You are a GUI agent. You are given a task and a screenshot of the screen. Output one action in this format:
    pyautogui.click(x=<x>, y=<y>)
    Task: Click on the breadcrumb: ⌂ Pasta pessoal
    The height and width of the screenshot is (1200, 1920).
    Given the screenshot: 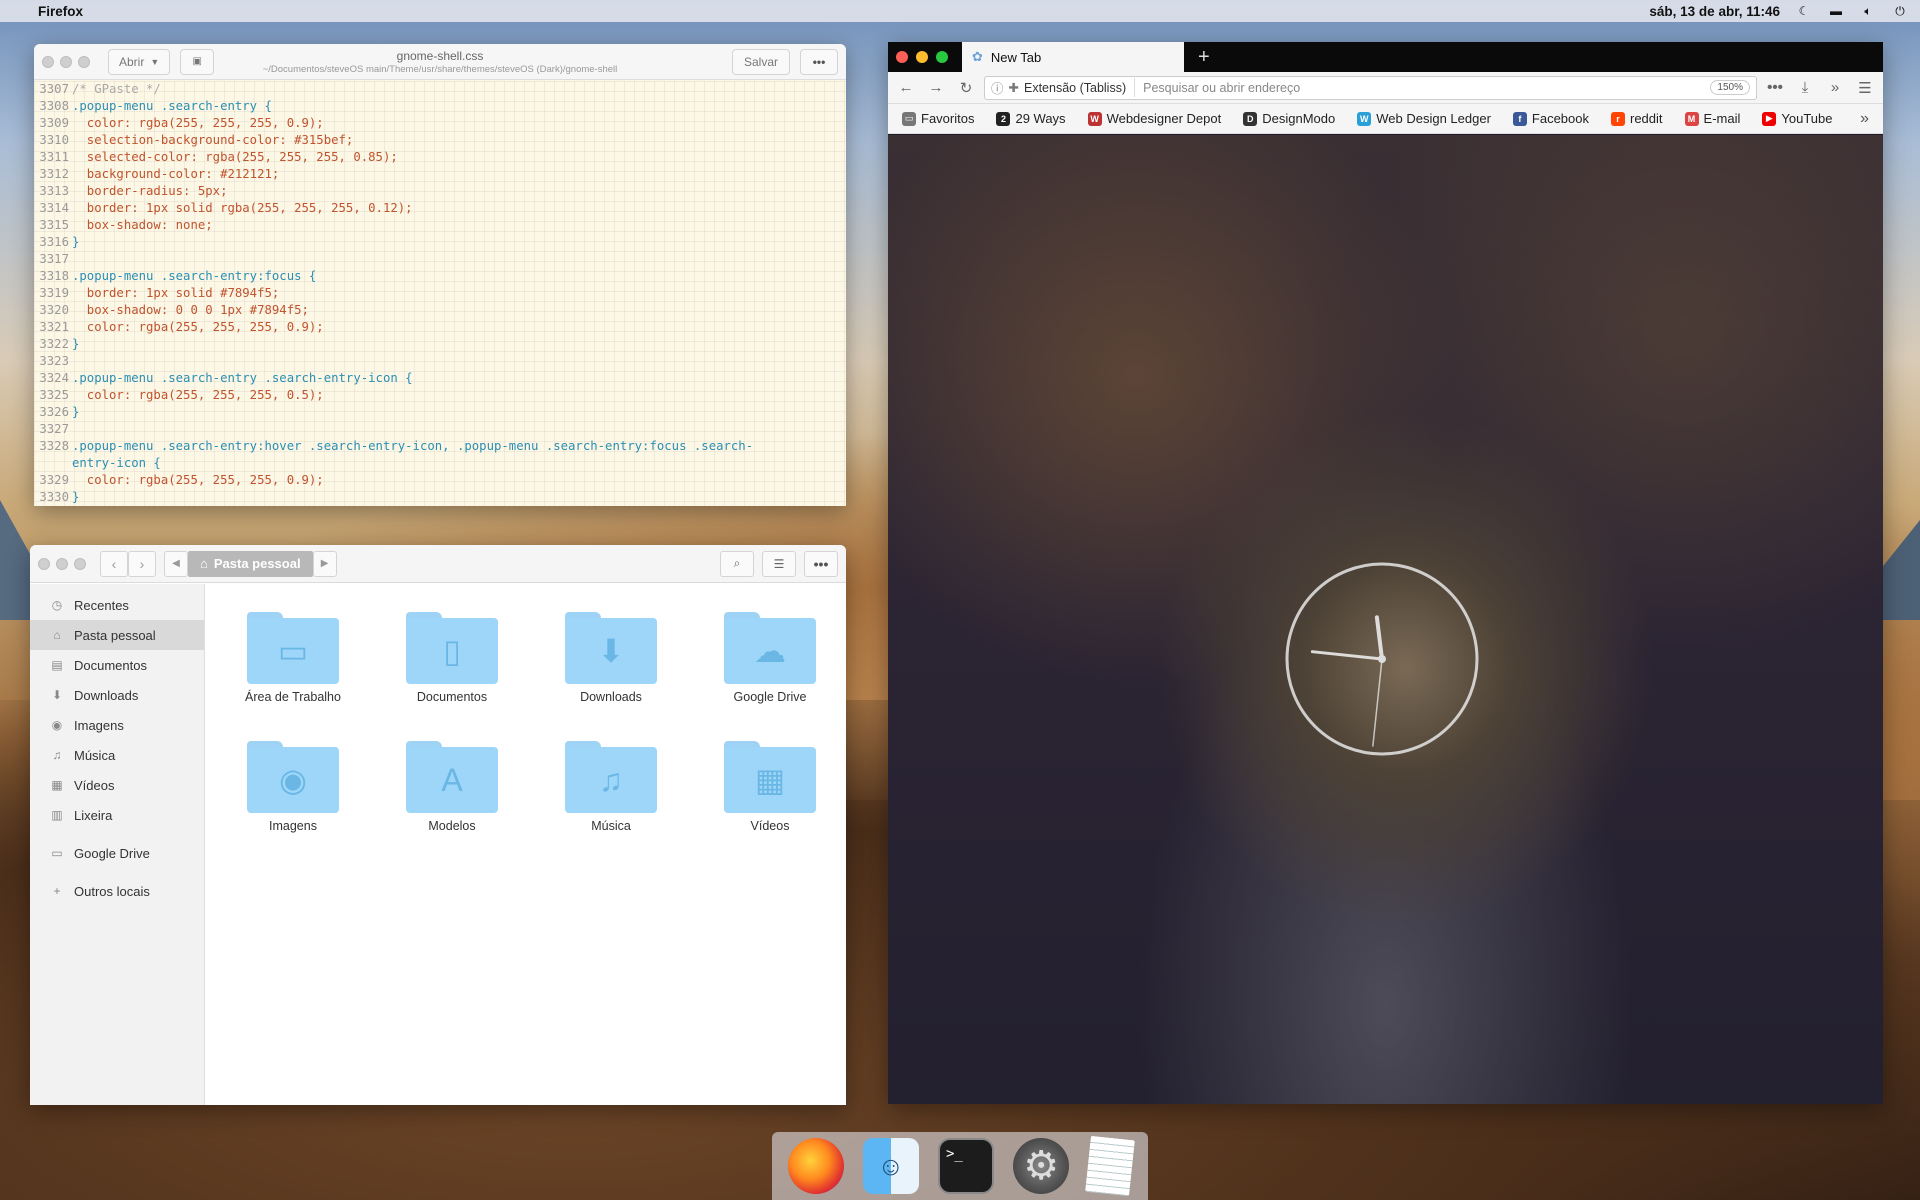 What is the action you would take?
    pyautogui.click(x=250, y=563)
    